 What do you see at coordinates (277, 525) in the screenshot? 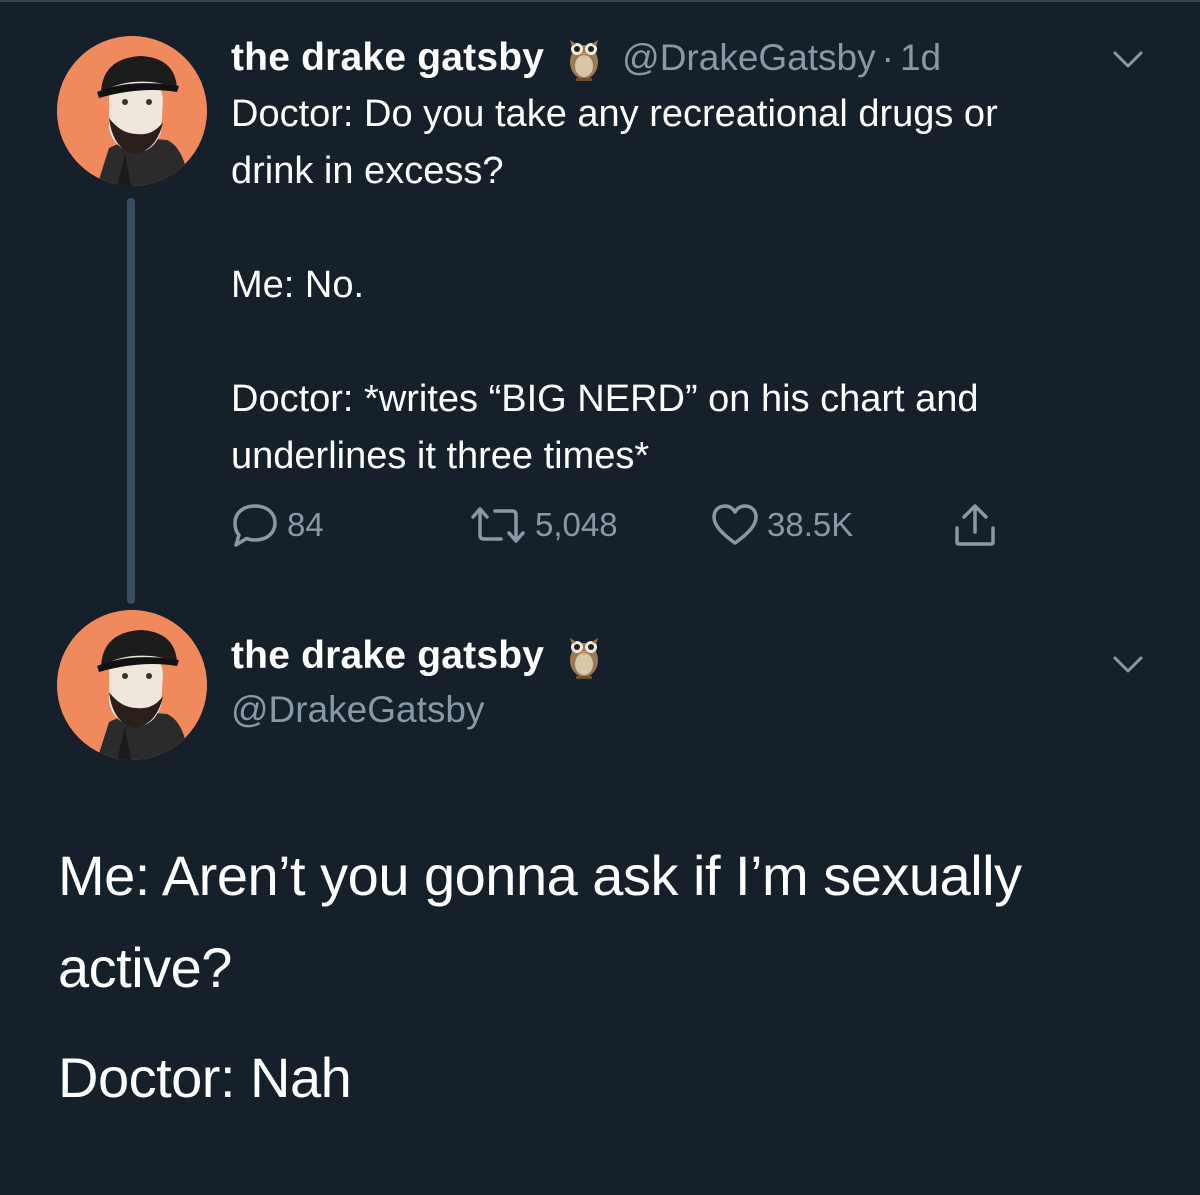
I see `reply-button: 84` at bounding box center [277, 525].